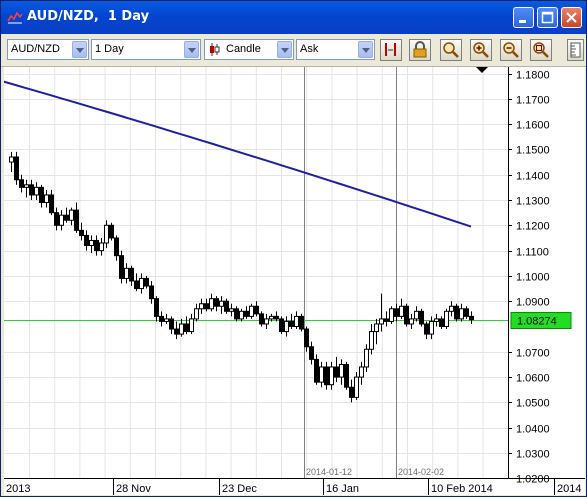 The height and width of the screenshot is (499, 587). What do you see at coordinates (511, 50) in the screenshot?
I see `zoom-out-button` at bounding box center [511, 50].